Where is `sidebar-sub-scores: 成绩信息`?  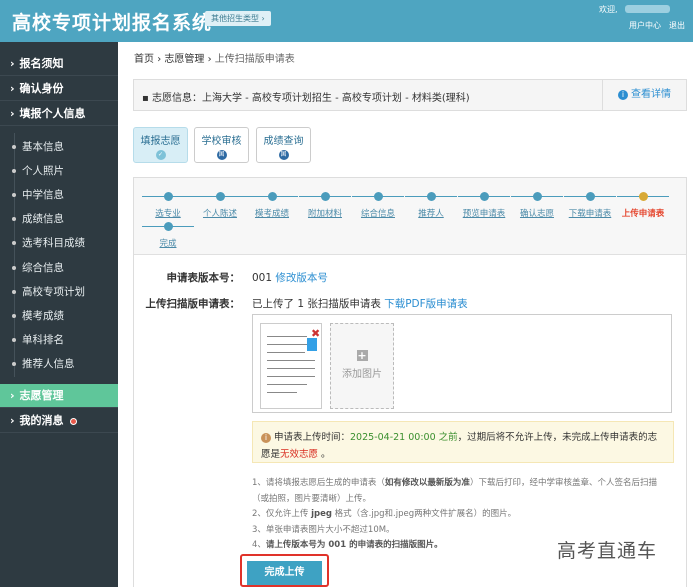 sidebar-sub-scores: 成绩信息 is located at coordinates (38, 219).